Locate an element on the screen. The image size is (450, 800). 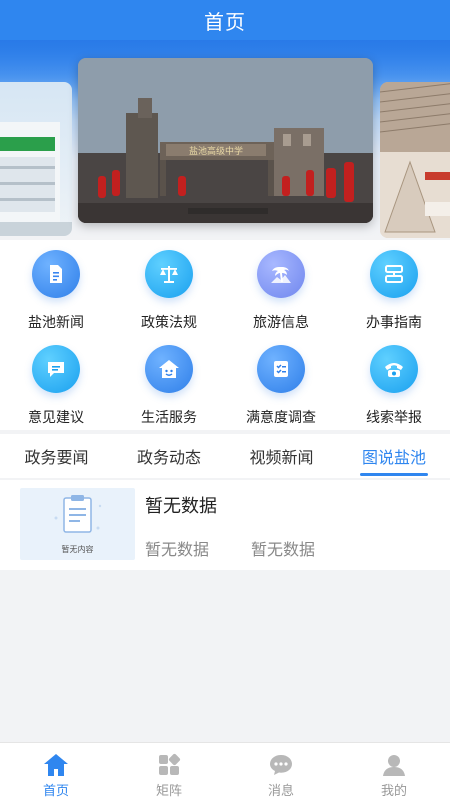
grid-item-suggestions: 意见建议 is located at coordinates (56, 382).